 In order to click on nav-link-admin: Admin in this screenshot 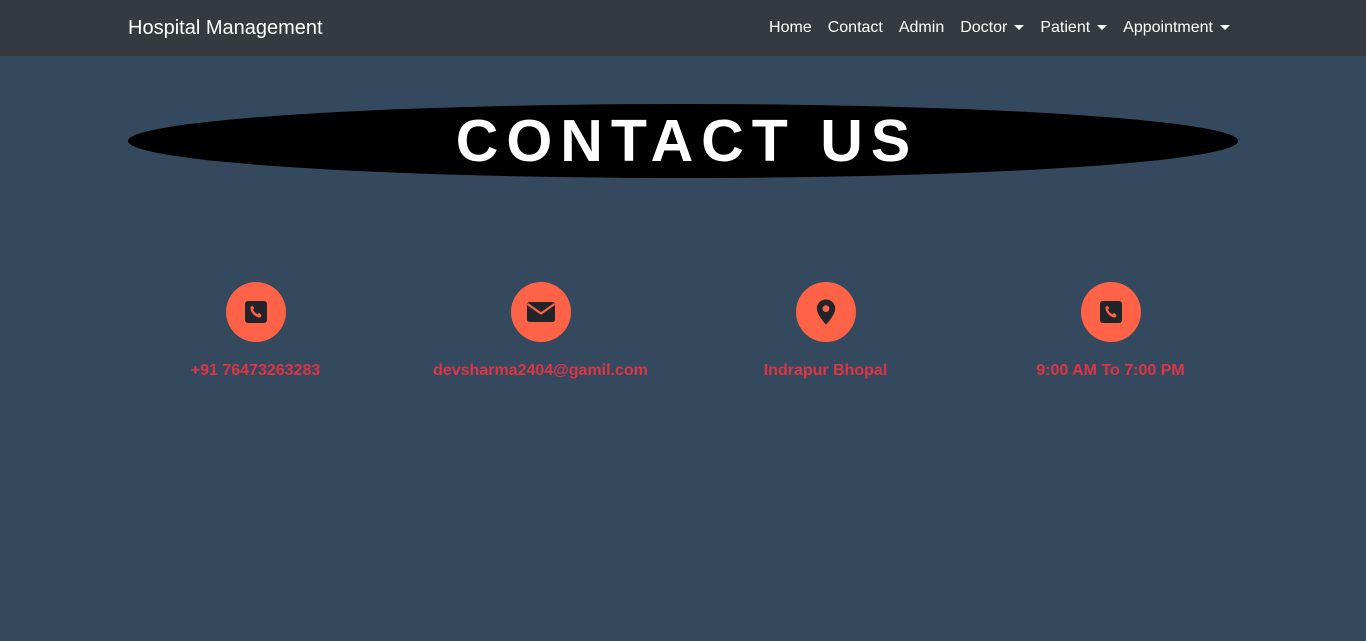, I will do `click(921, 28)`.